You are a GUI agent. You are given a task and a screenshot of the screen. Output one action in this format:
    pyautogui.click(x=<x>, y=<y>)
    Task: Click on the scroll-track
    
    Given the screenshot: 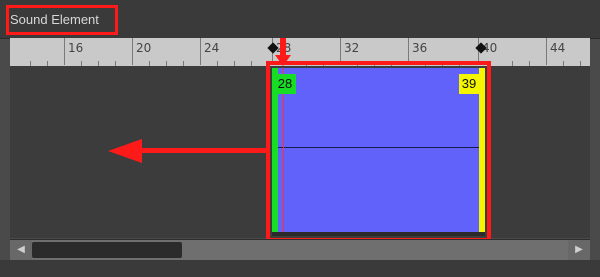 What is the action you would take?
    pyautogui.click(x=300, y=250)
    